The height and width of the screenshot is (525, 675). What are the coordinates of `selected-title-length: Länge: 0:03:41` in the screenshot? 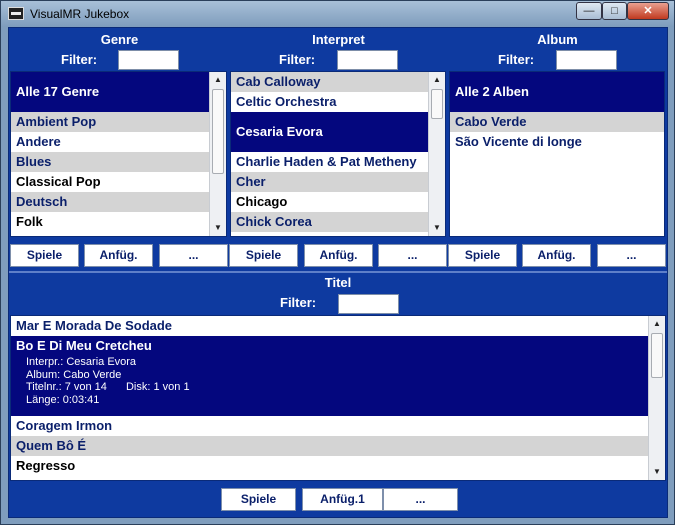 It's located at (63, 399).